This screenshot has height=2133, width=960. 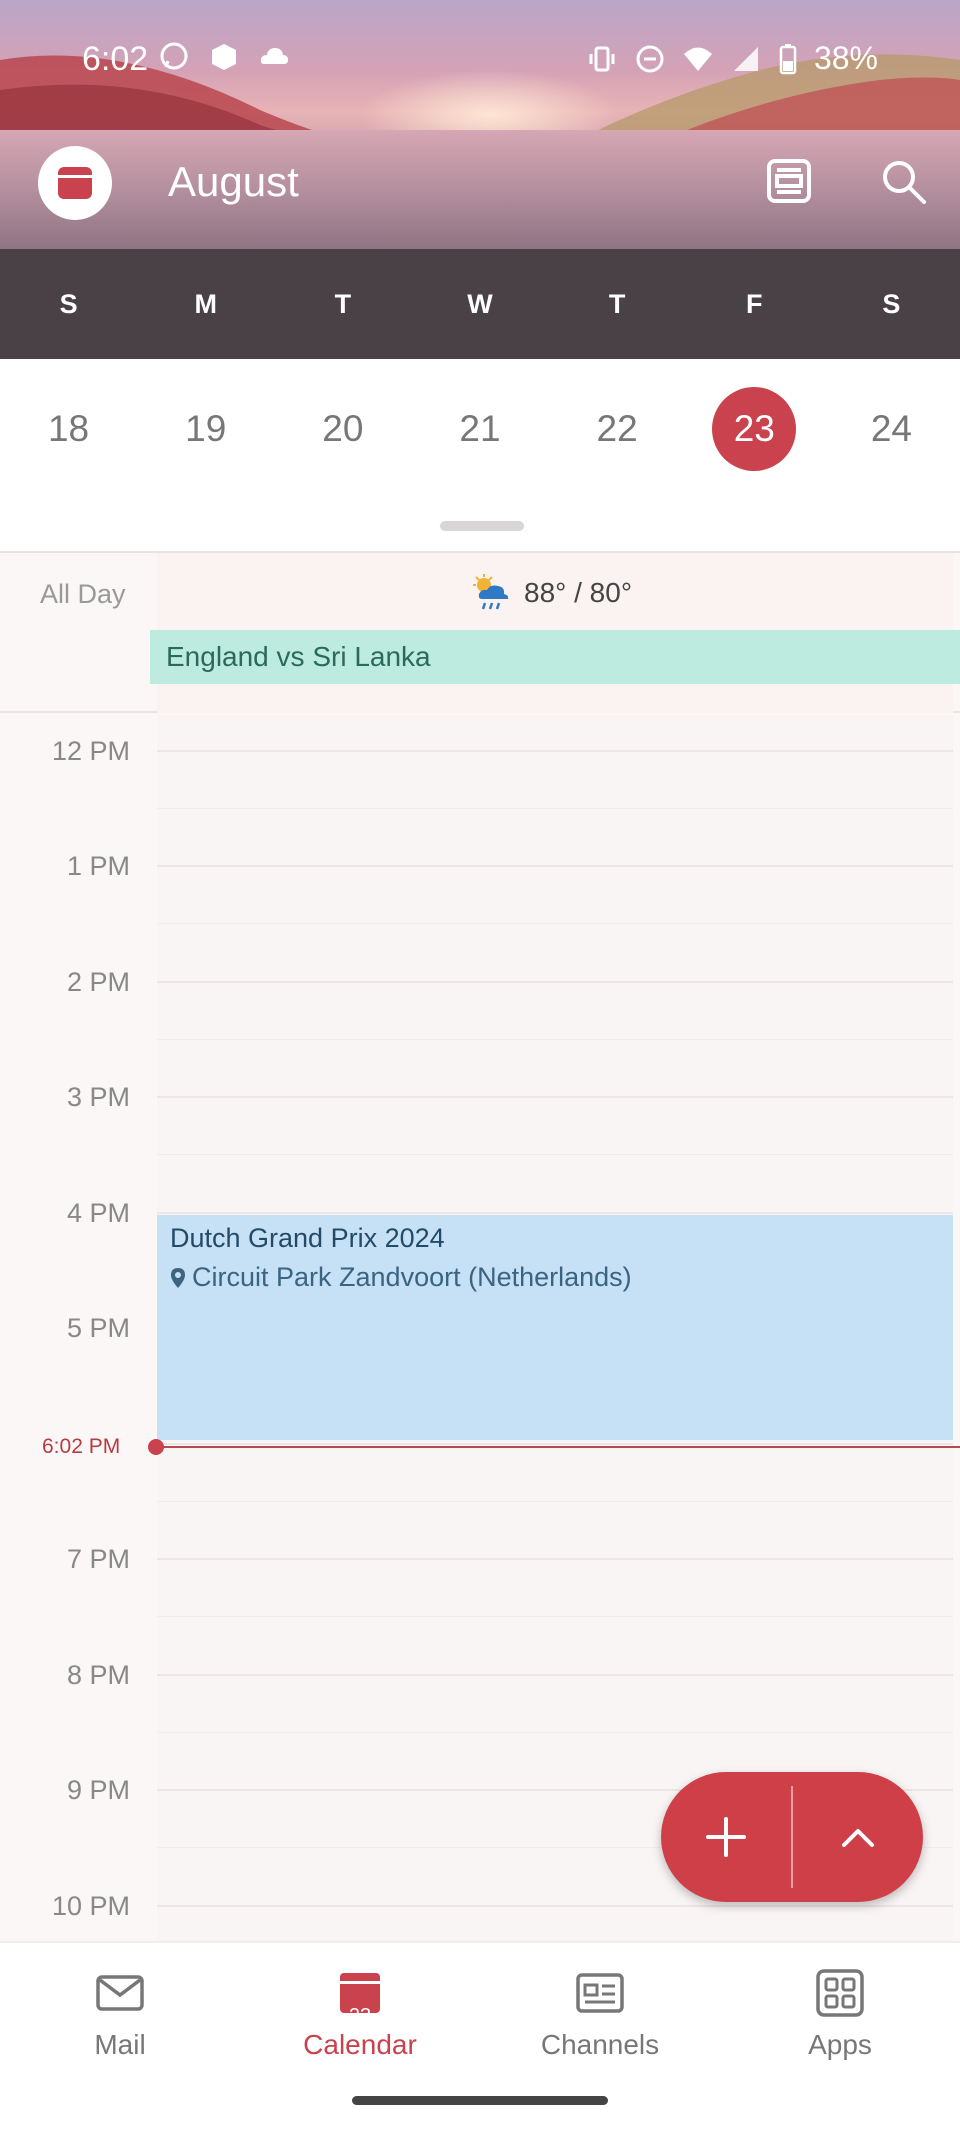 What do you see at coordinates (224, 57) in the screenshot?
I see `package-icon` at bounding box center [224, 57].